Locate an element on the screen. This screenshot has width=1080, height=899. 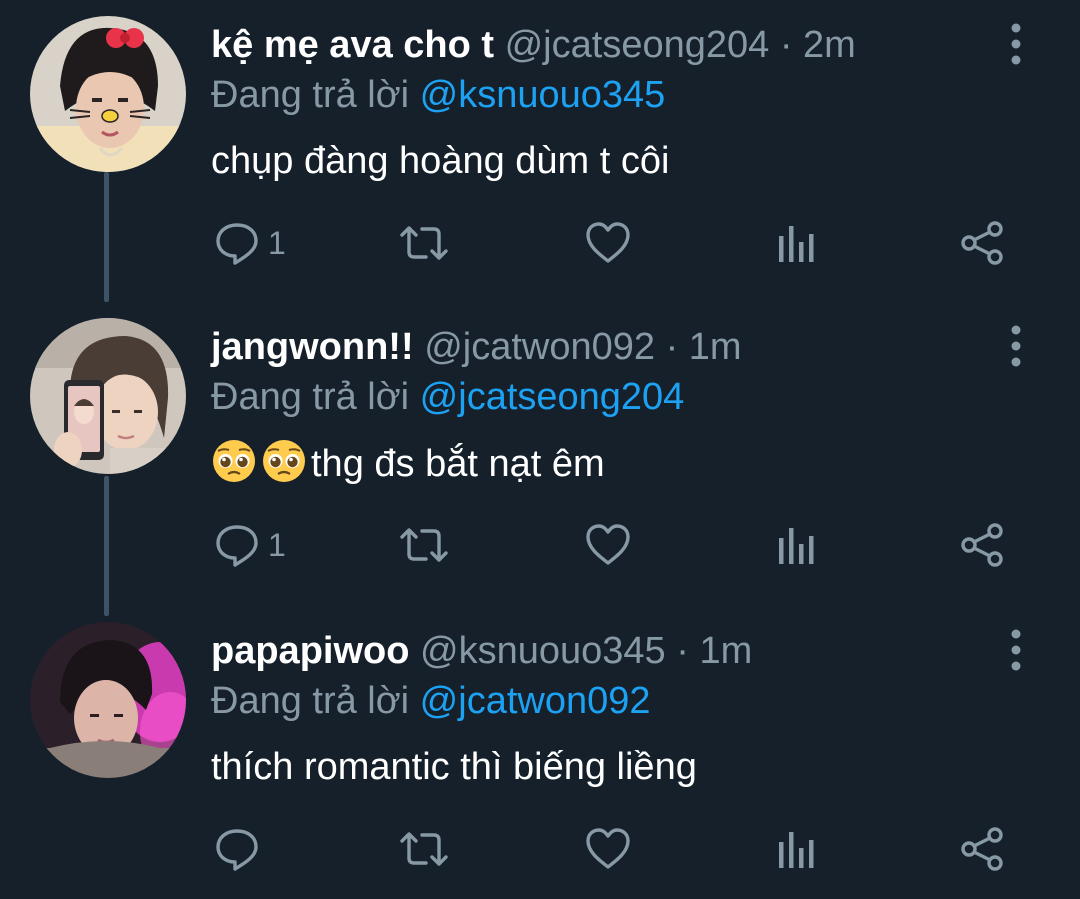
tweet-header: jangwonn!! @jcatwon092 · 1m is located at coordinates (595, 347).